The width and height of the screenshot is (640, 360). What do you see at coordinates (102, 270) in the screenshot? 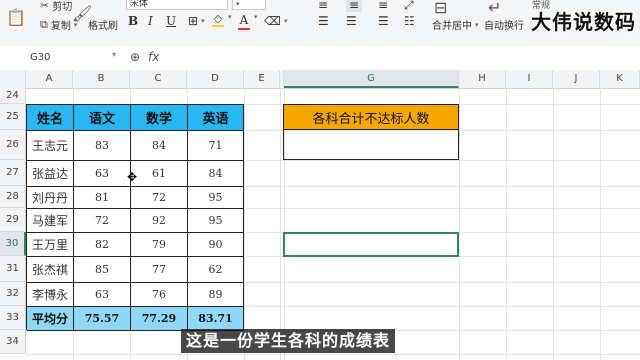
I see `score-cell: 85` at bounding box center [102, 270].